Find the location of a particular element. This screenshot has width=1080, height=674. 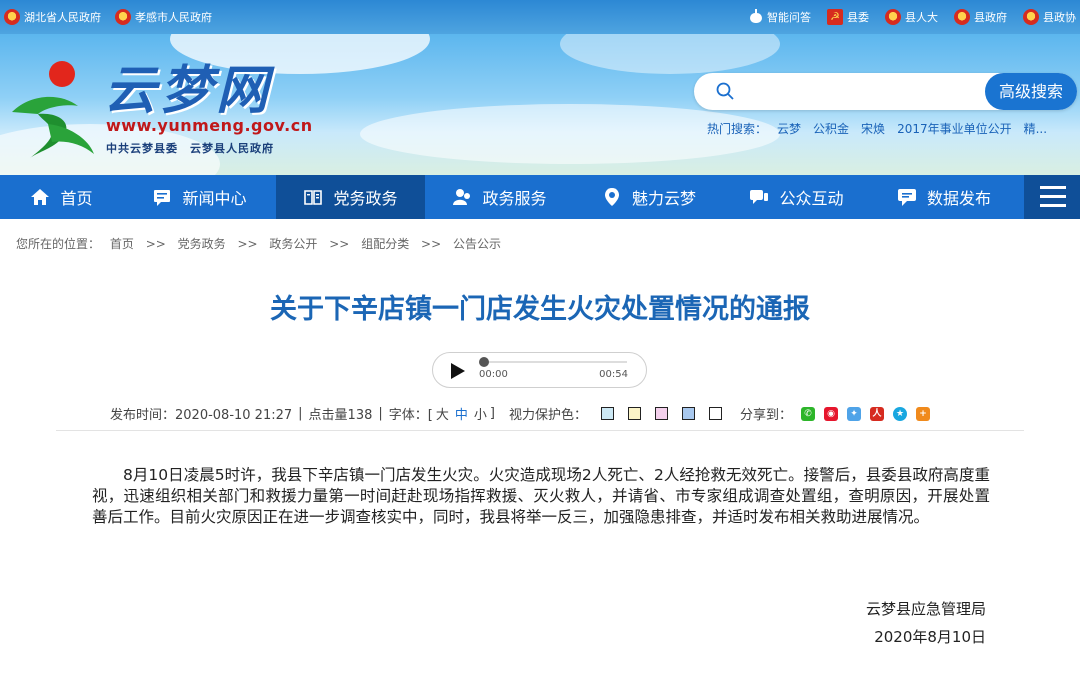

nav-label: 党务政务 is located at coordinates (365, 198).